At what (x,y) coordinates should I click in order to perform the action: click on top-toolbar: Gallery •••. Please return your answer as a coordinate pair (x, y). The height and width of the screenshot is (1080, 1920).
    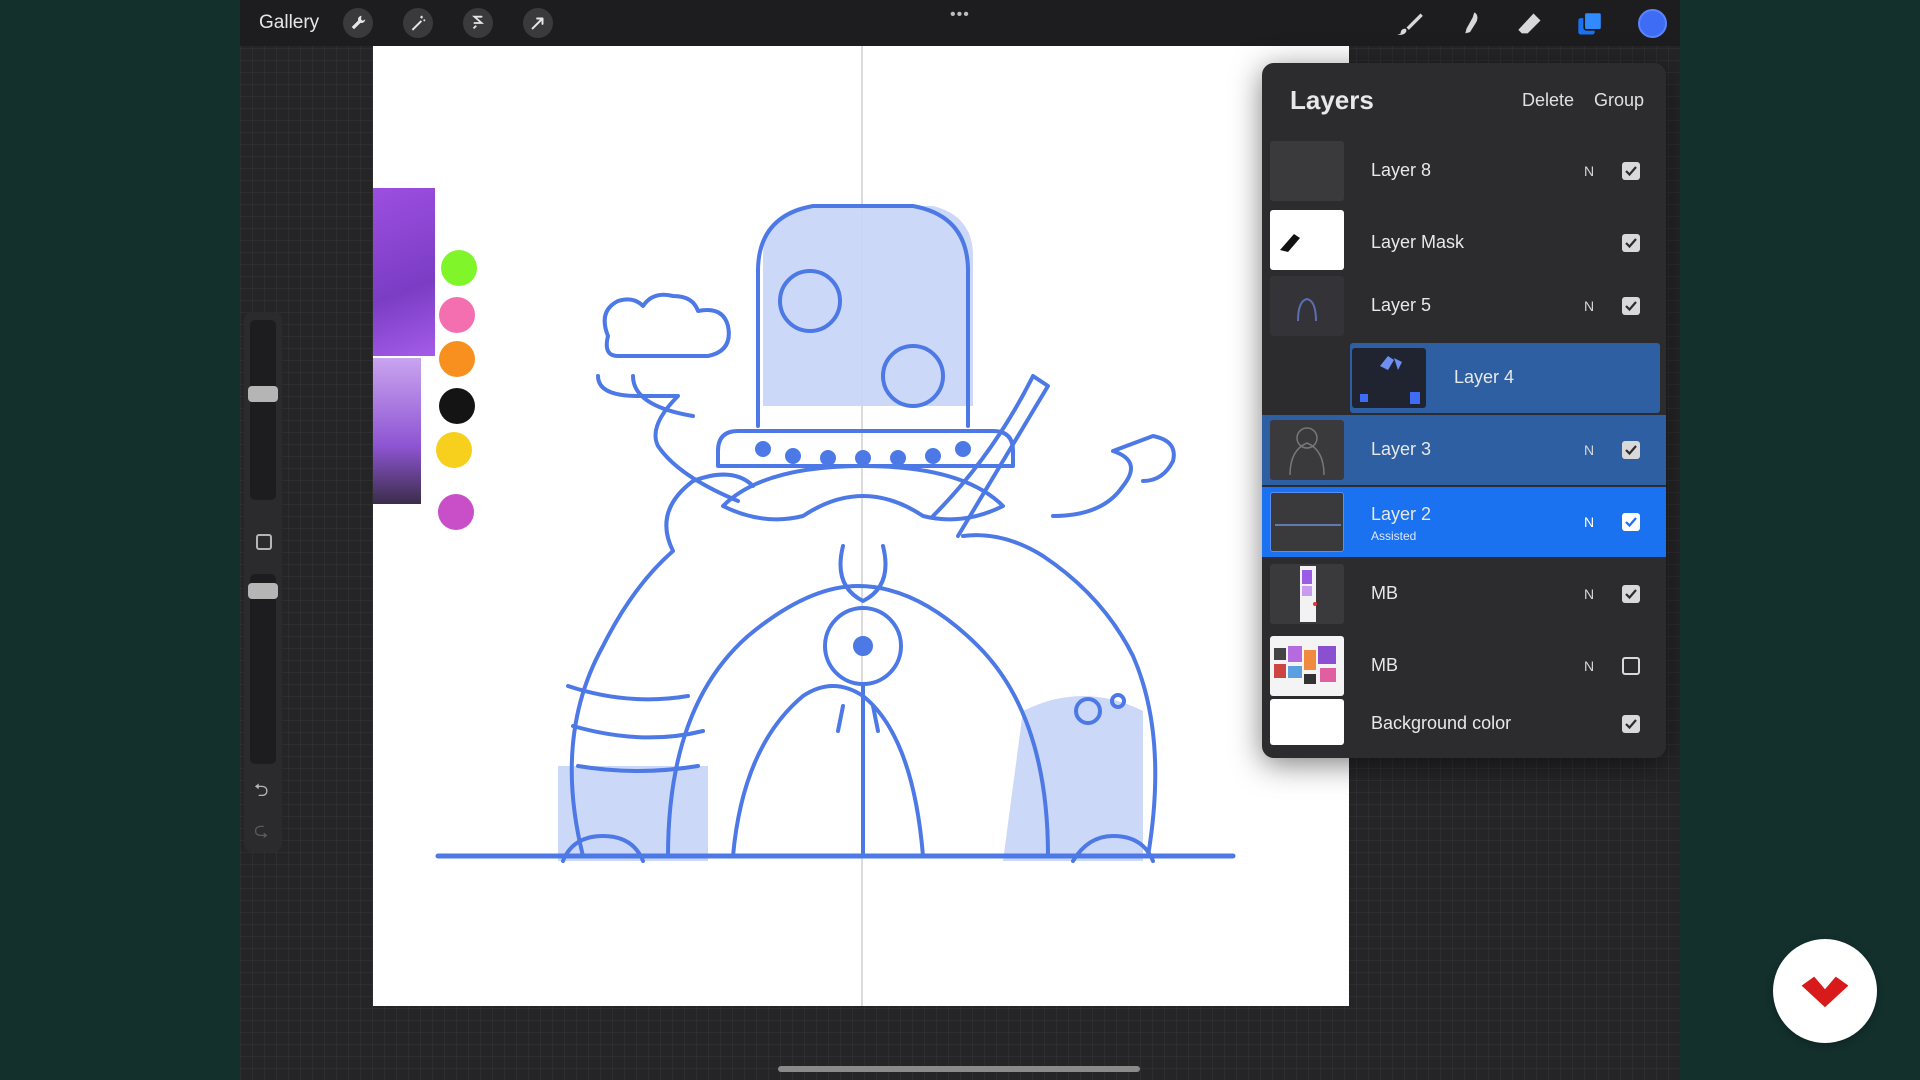
    Looking at the image, I should click on (960, 23).